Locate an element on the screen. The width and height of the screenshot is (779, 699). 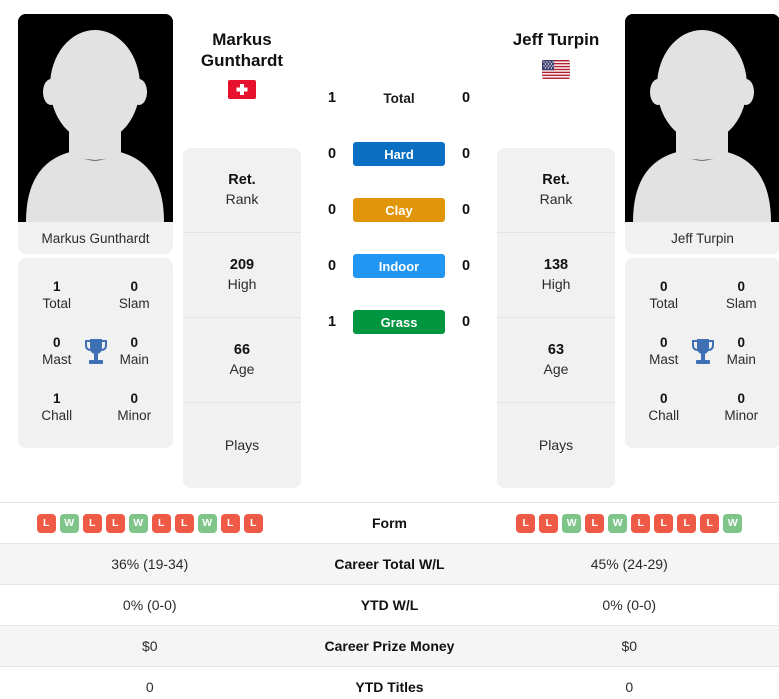
h2h-indoor-left-score: 0 is located at coordinates (332, 266).